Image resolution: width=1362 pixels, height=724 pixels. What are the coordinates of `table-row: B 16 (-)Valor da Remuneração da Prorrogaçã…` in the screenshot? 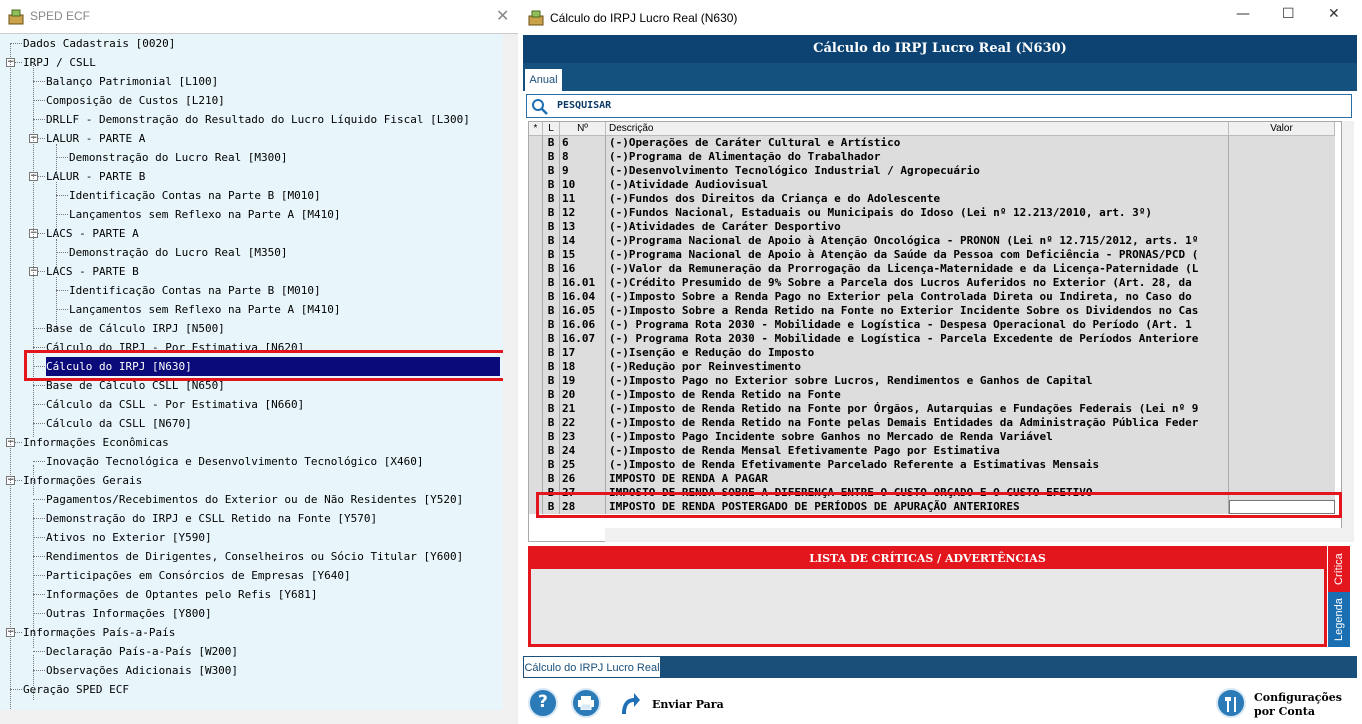 It's located at (932, 269).